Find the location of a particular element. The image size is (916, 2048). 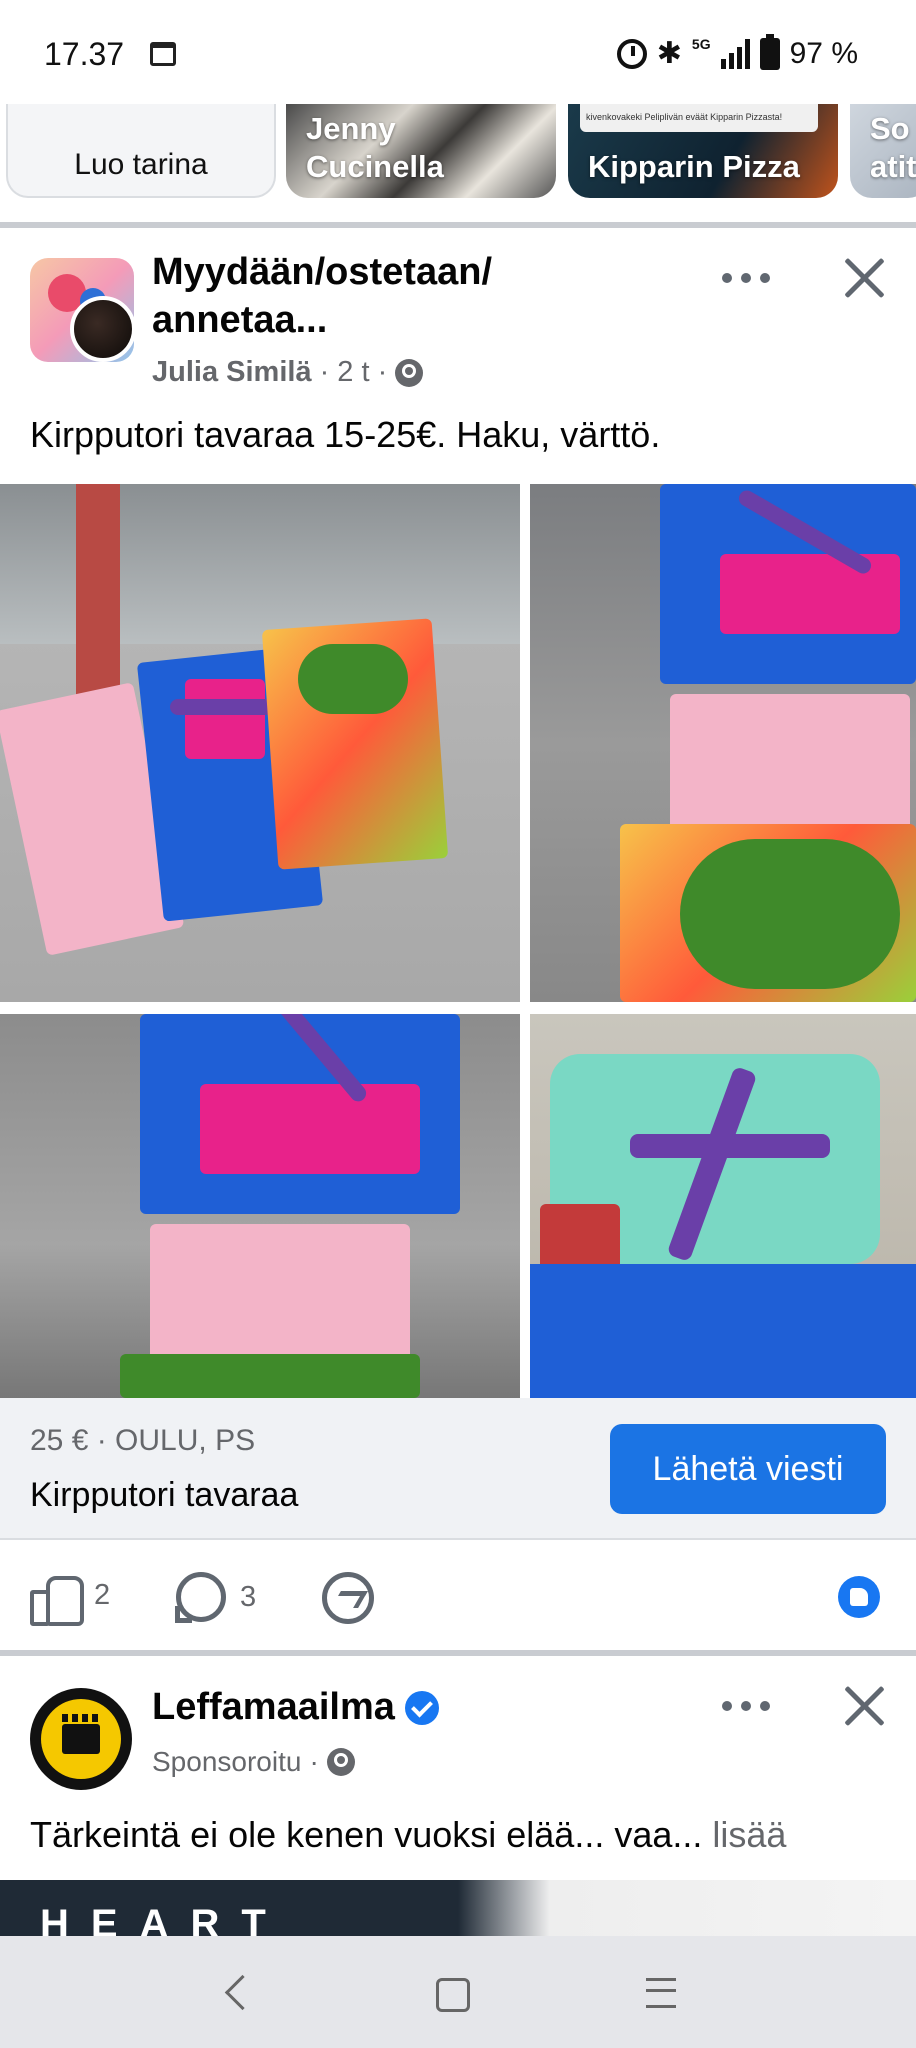

story-jenny-cucinella: Jenny Cucinella is located at coordinates (421, 151).